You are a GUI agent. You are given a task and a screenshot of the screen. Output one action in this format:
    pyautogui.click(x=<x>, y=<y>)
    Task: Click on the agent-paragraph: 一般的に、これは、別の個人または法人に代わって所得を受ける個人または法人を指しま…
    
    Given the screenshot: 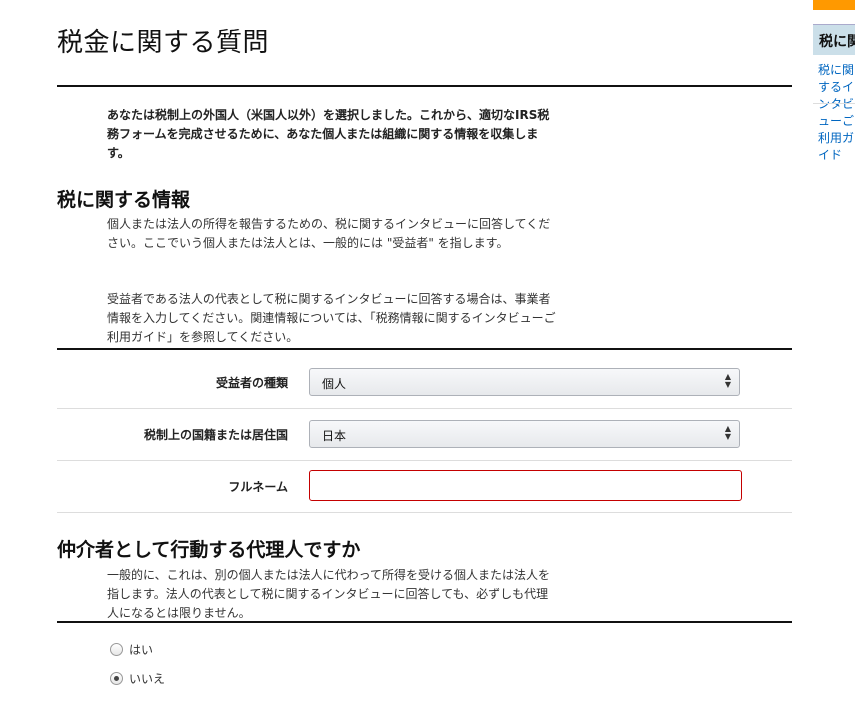 What is the action you would take?
    pyautogui.click(x=329, y=594)
    